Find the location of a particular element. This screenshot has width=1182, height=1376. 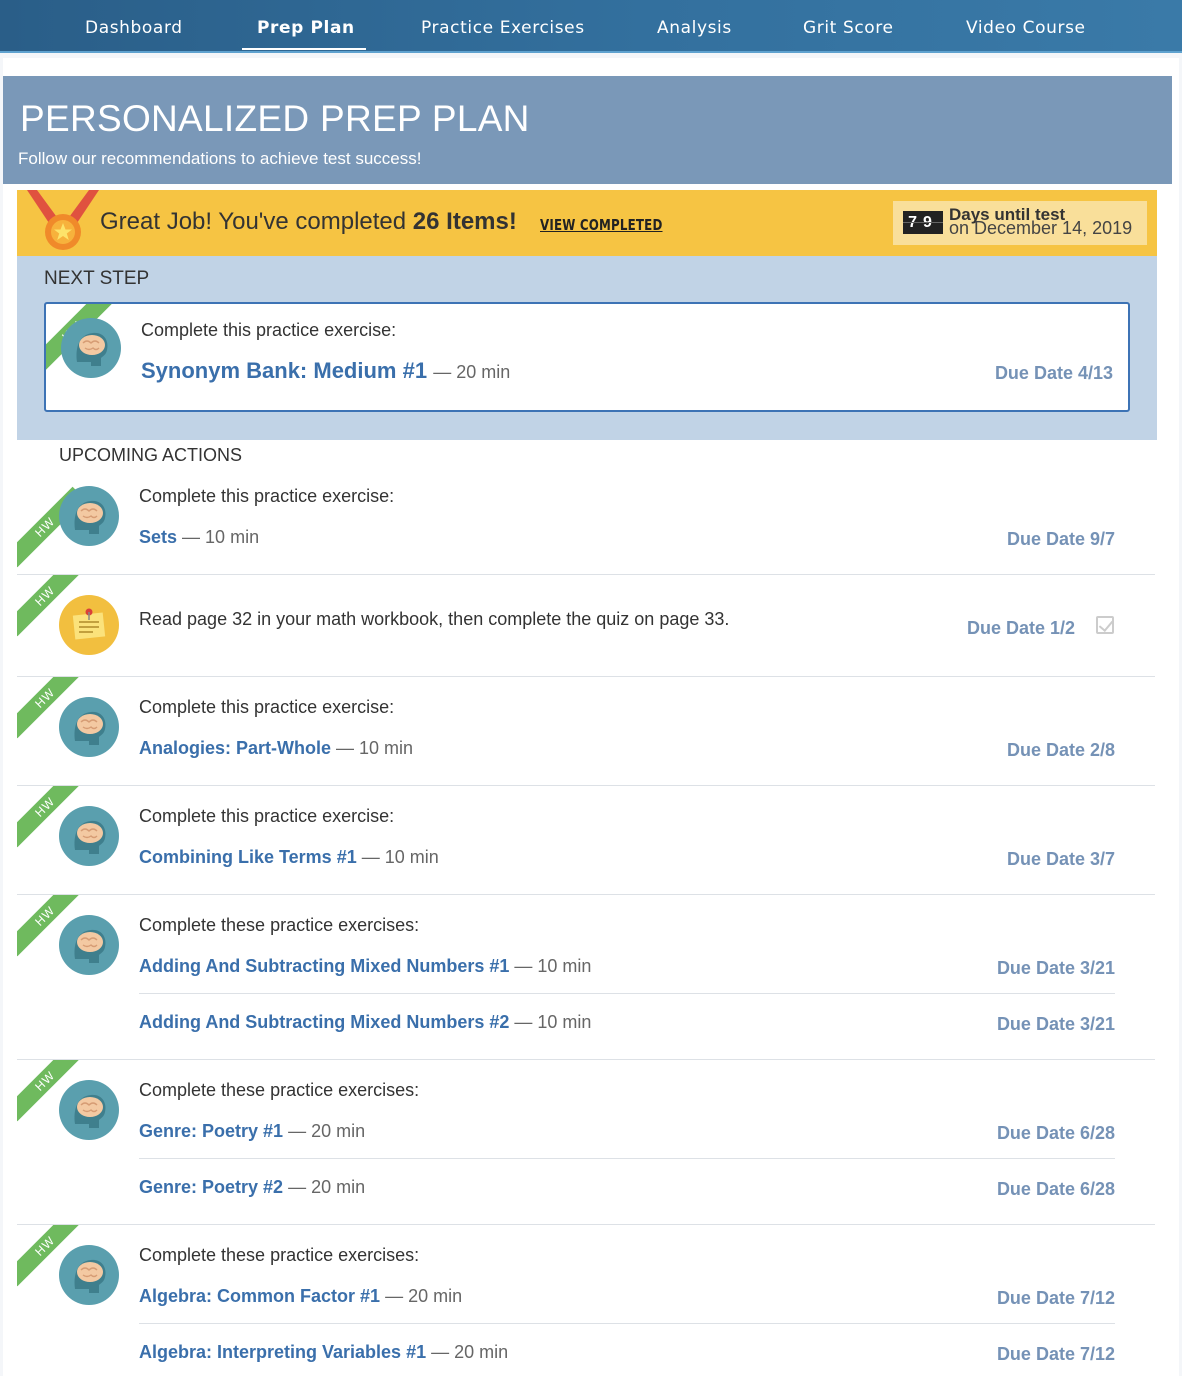

due-date: Due Date 3/7 is located at coordinates (1060, 859).